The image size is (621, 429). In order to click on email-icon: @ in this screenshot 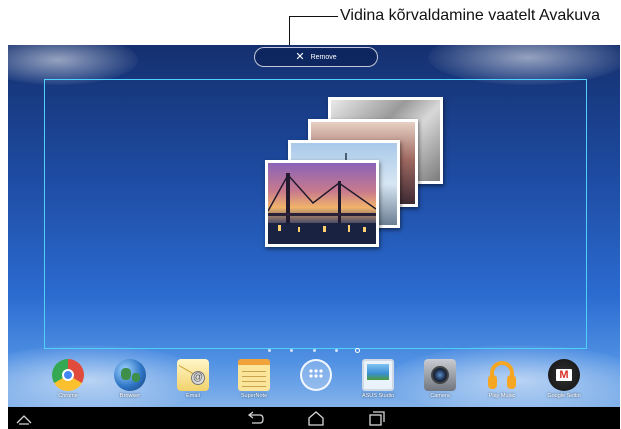, I will do `click(193, 375)`.